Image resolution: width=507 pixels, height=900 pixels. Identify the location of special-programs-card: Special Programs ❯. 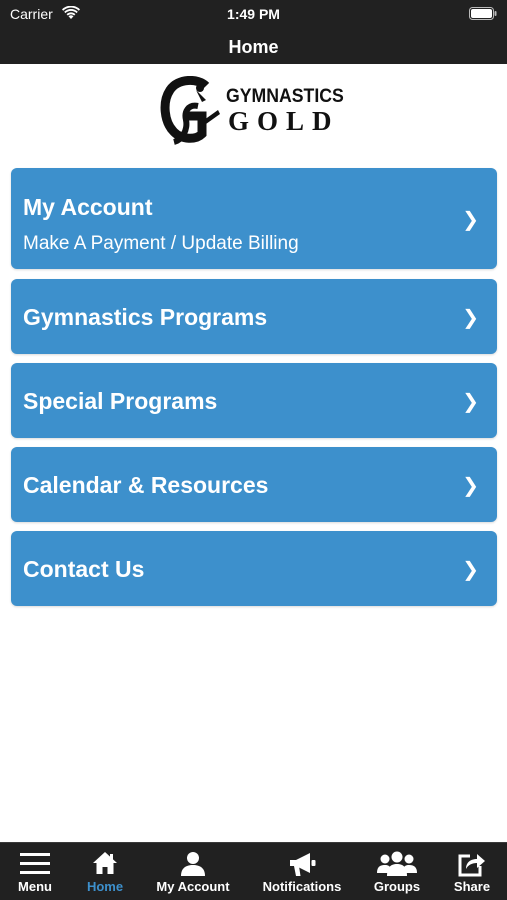
(254, 400).